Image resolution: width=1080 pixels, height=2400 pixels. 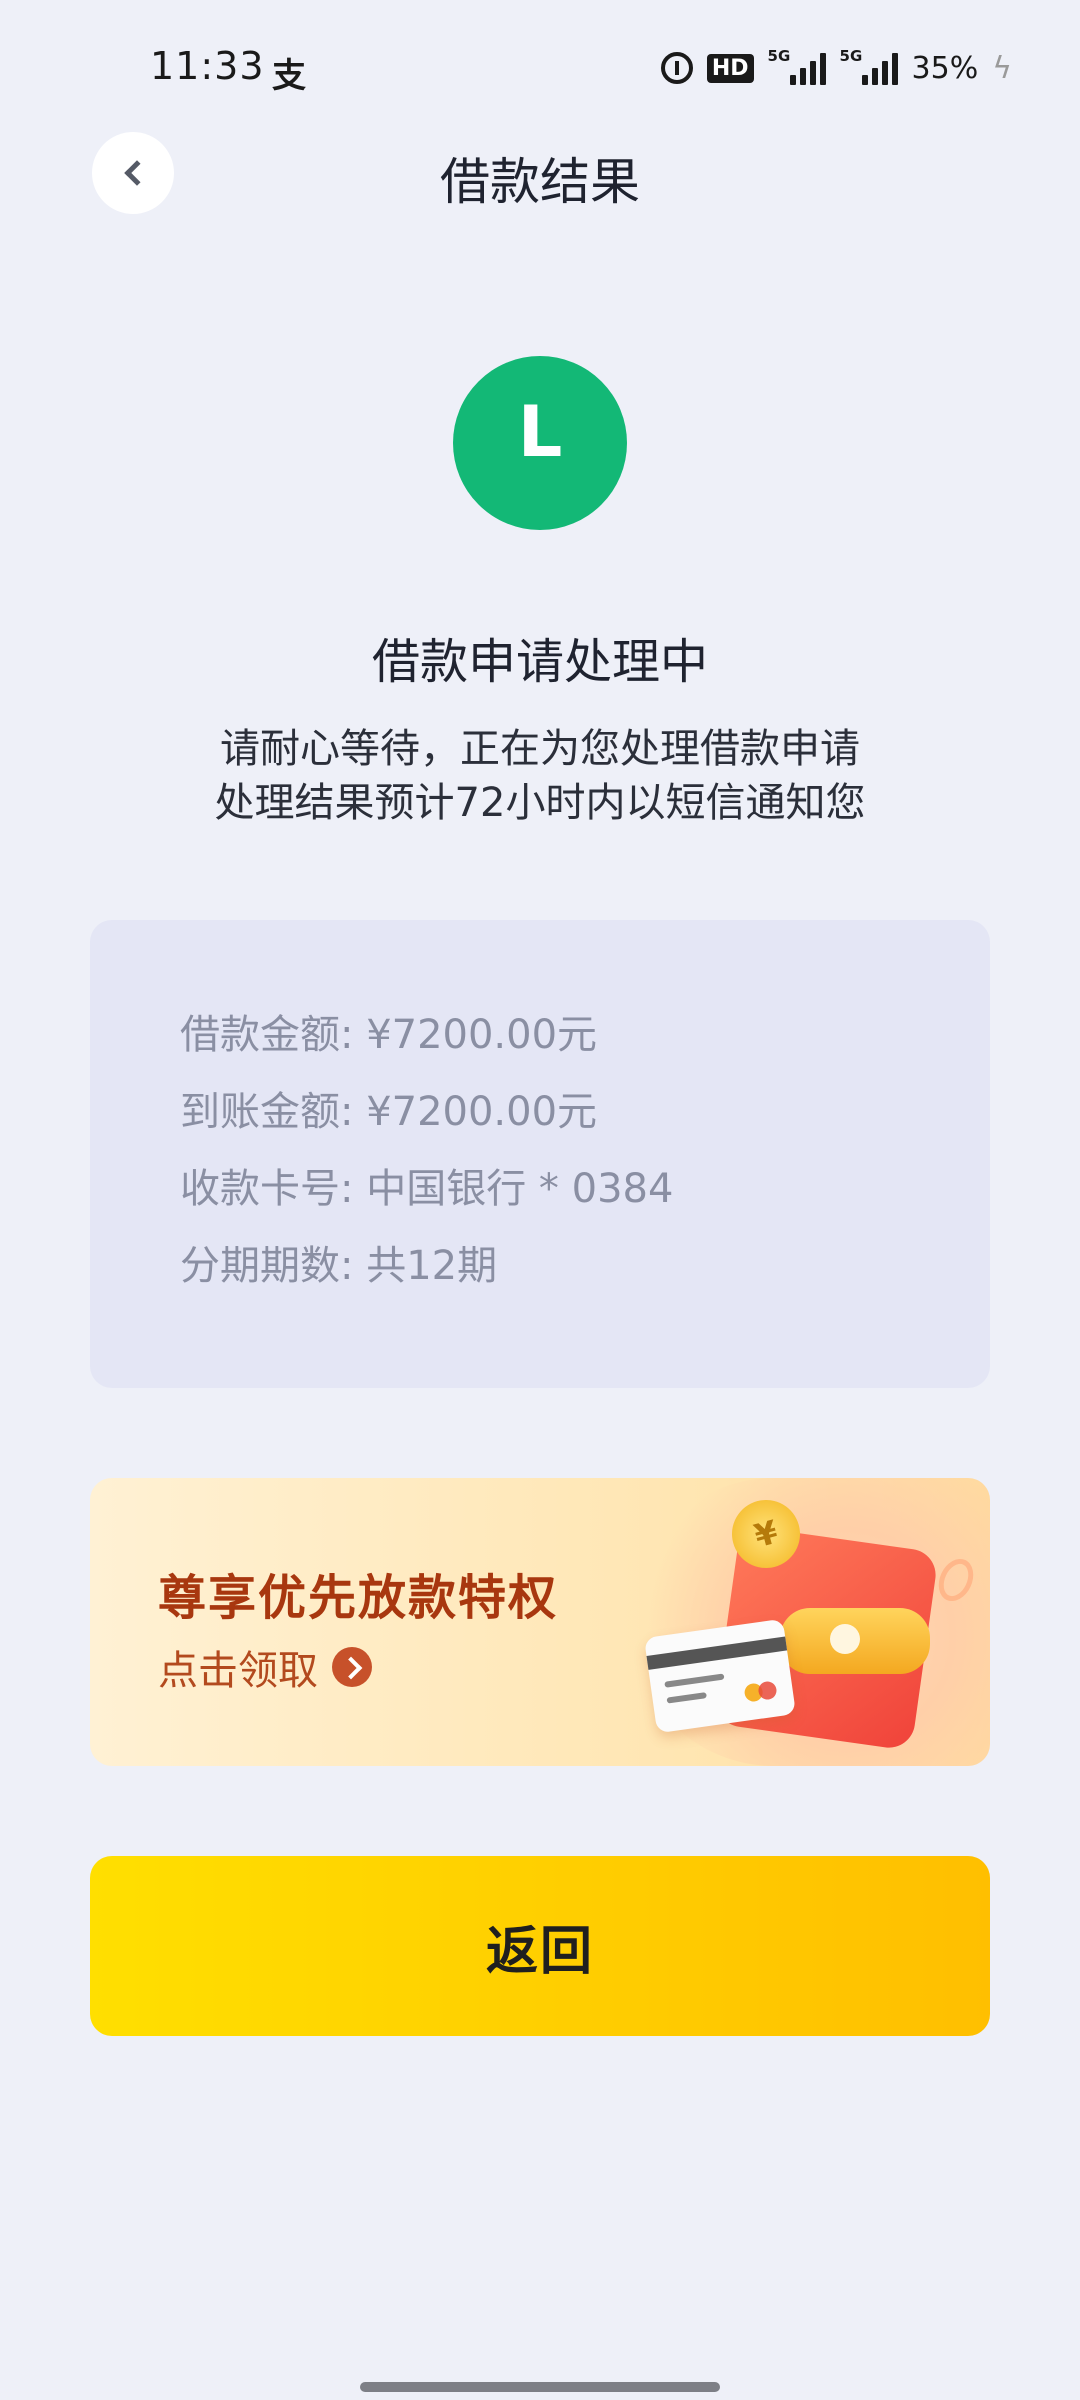 I want to click on status-line-2: 处理结果预计72小时内以短信通知您, so click(x=540, y=803).